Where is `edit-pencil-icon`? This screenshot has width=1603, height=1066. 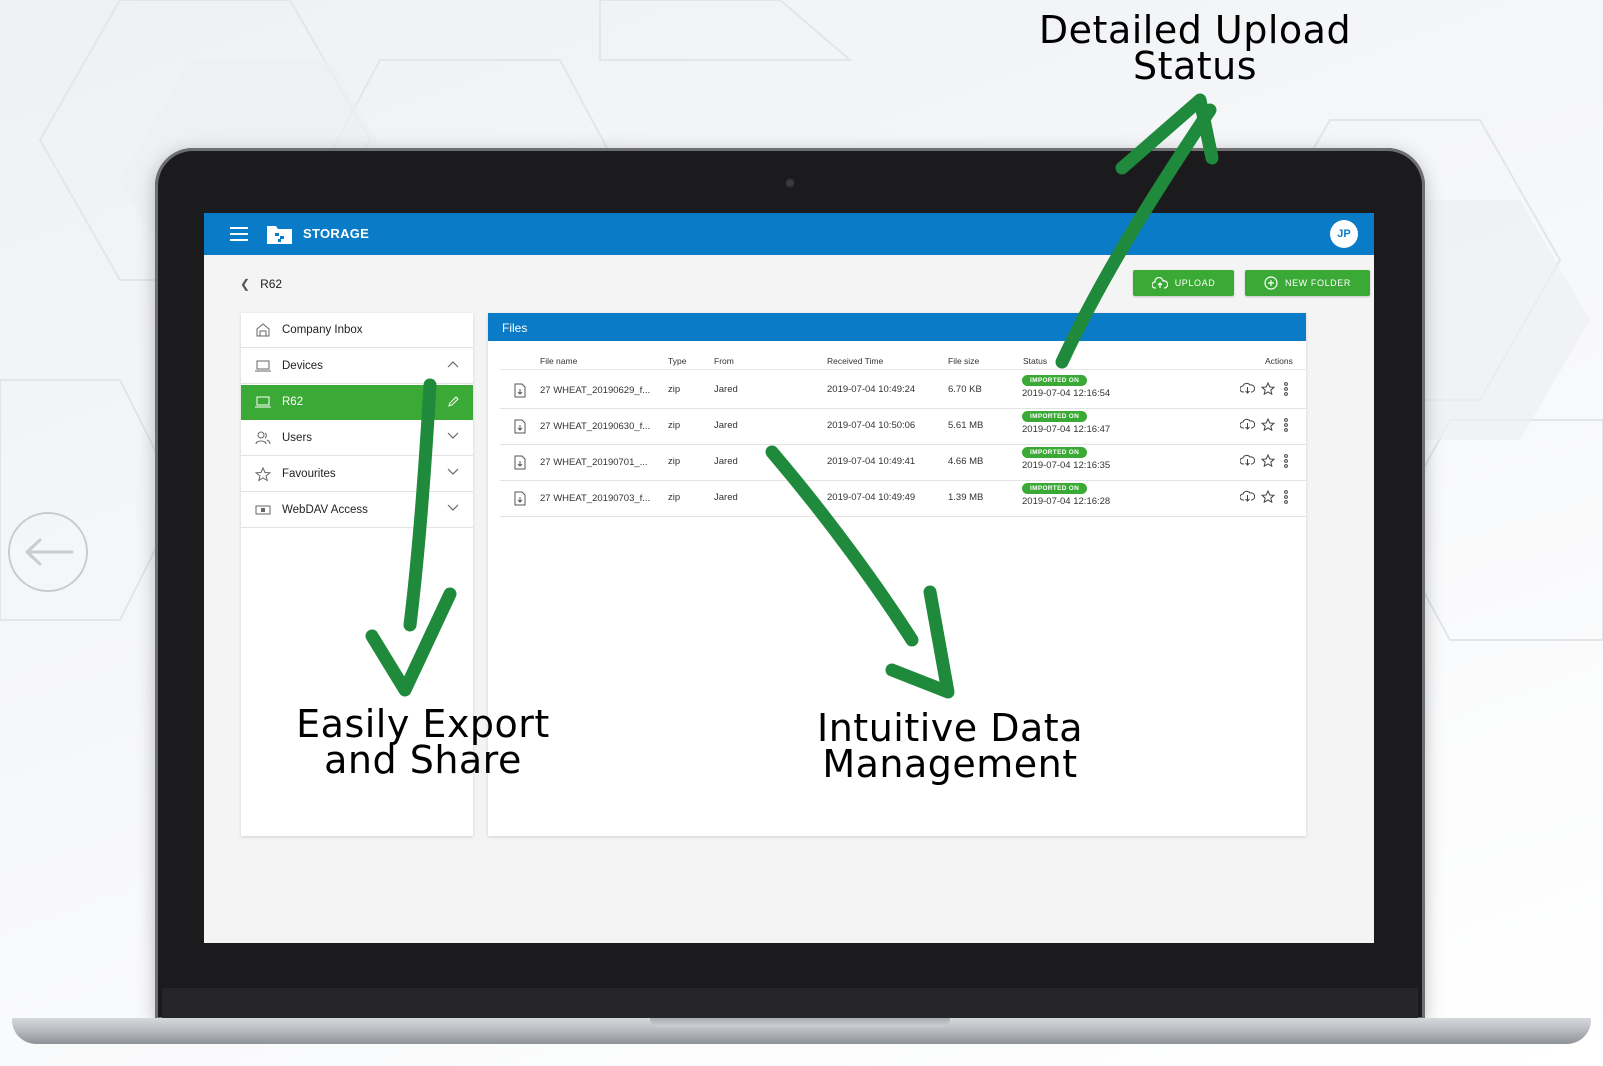
edit-pencil-icon is located at coordinates (453, 402).